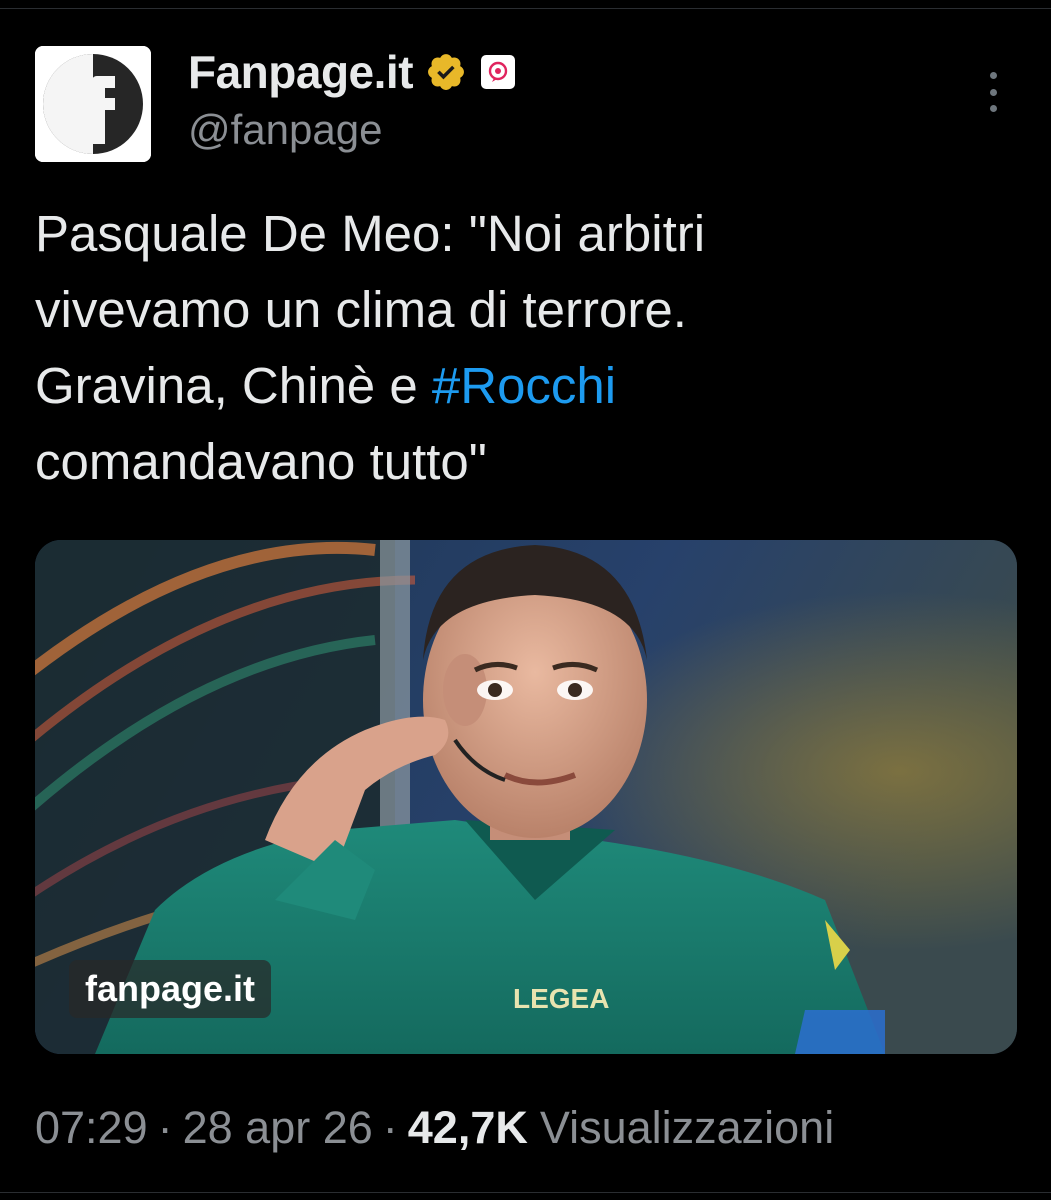  Describe the element at coordinates (561, 998) in the screenshot. I see `shirt-brand-text: LEGEA` at that location.